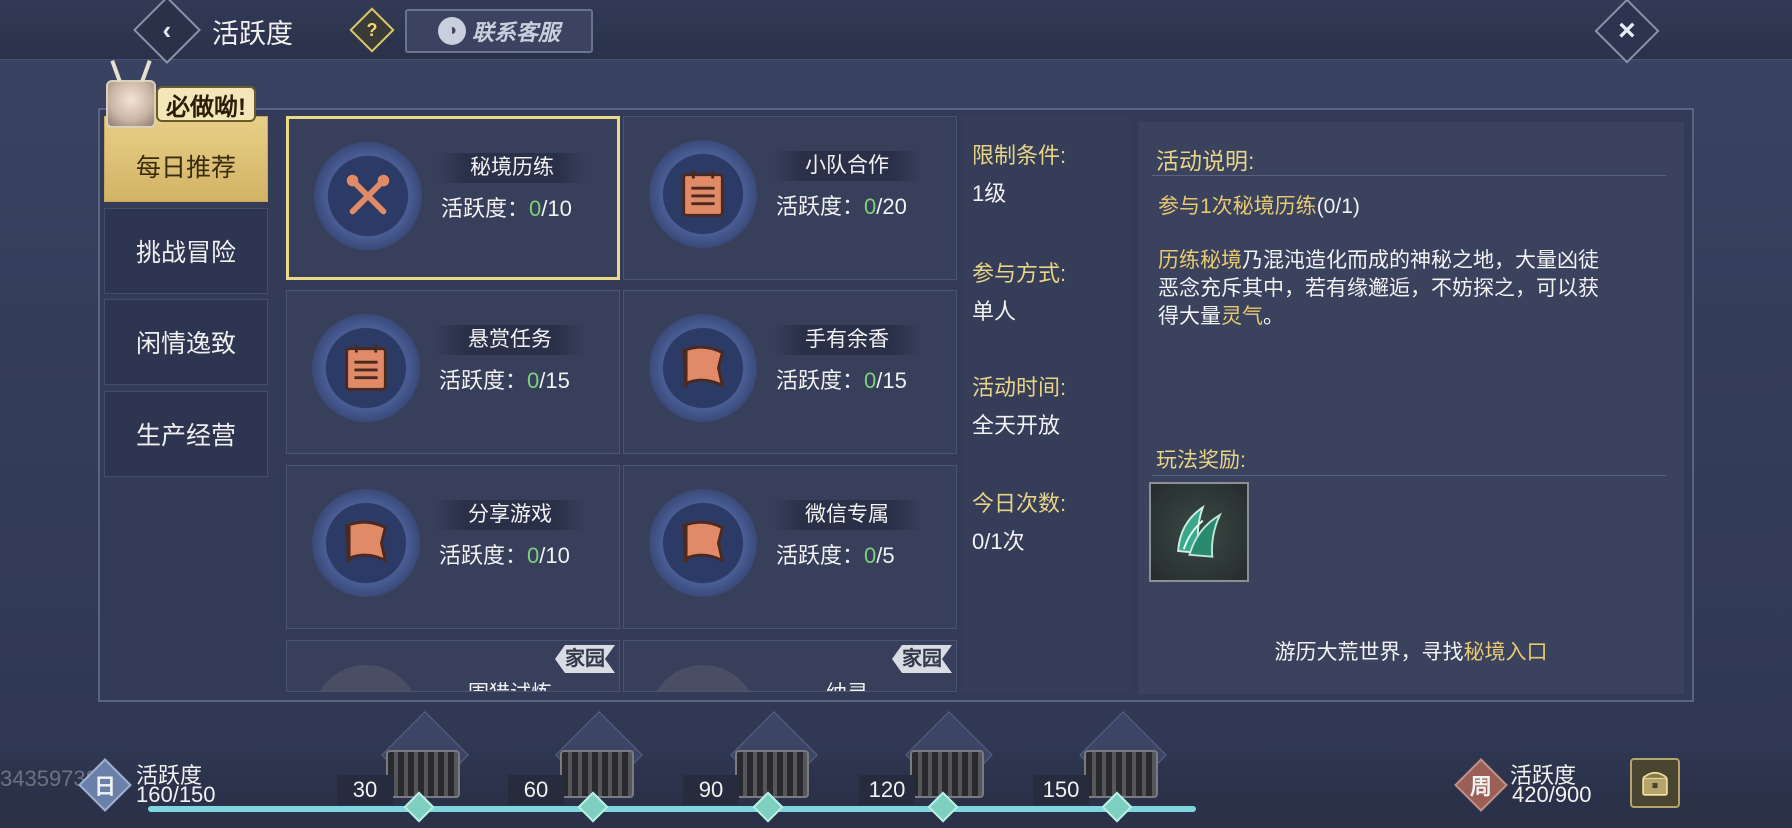  What do you see at coordinates (510, 340) in the screenshot?
I see `activity-name: 悬赏任务` at bounding box center [510, 340].